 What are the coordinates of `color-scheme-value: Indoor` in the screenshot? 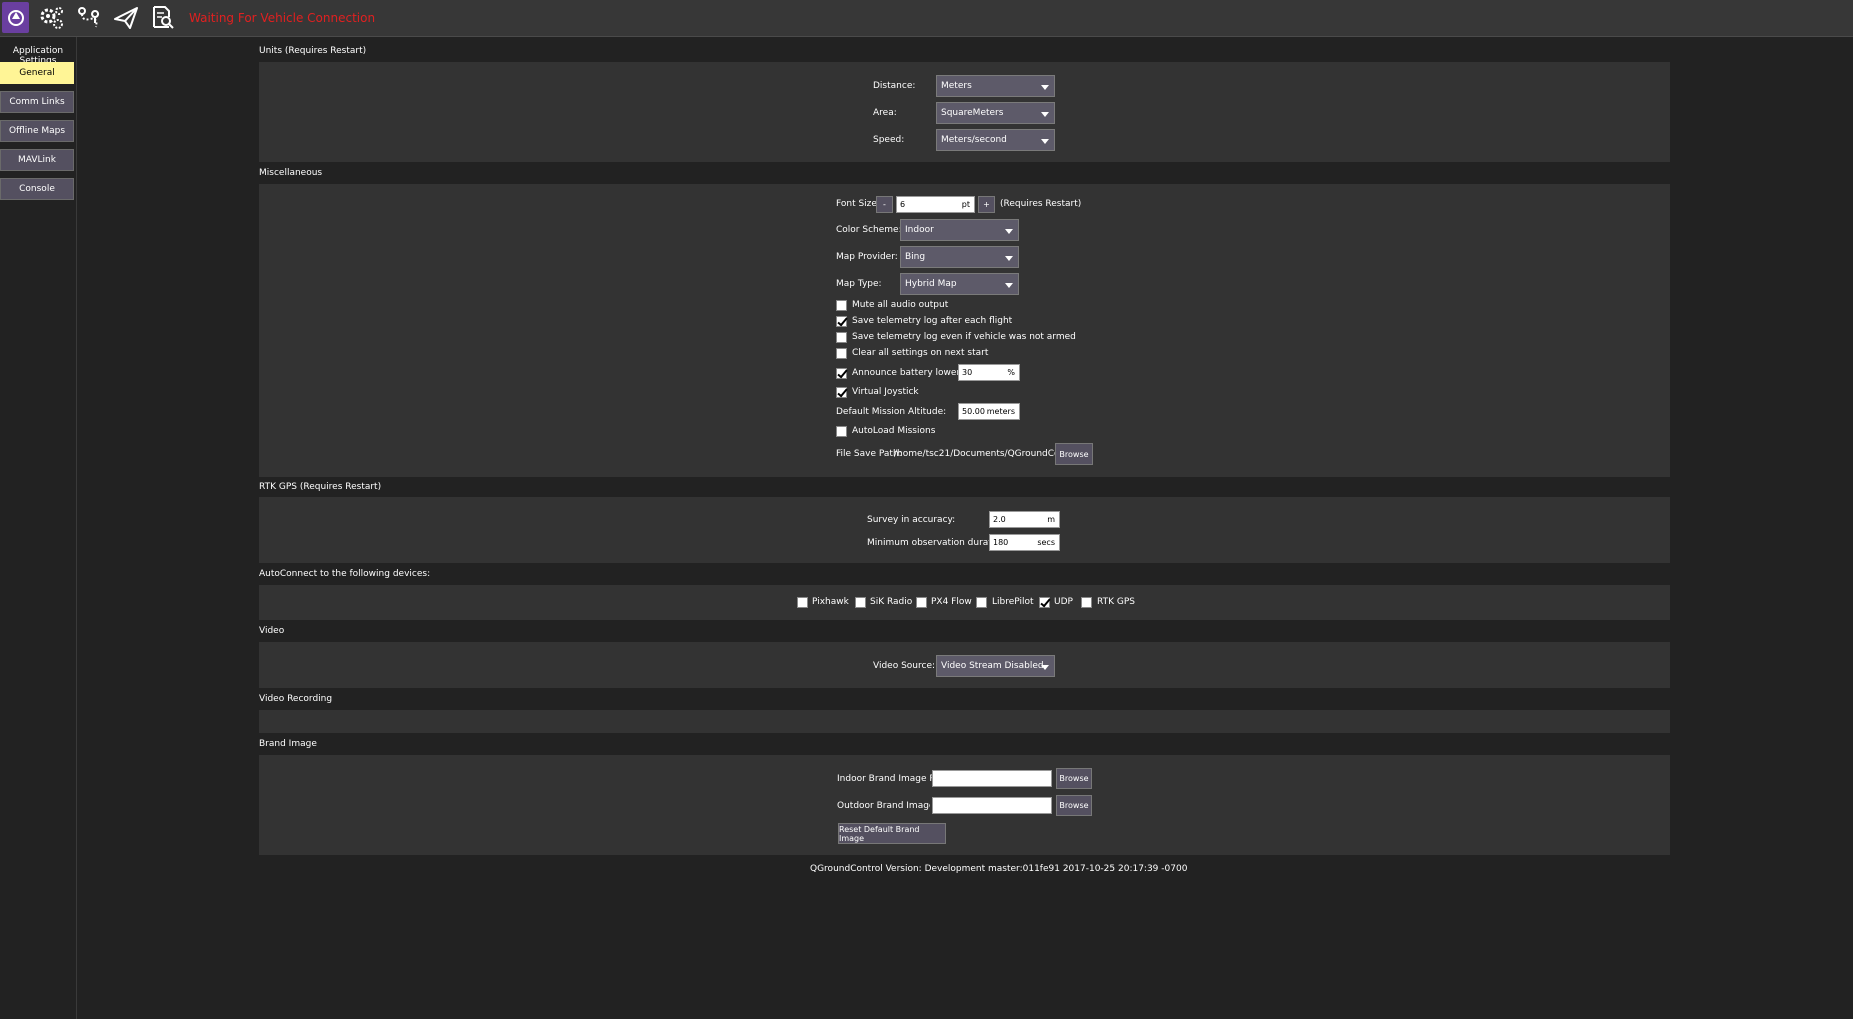 It's located at (919, 230).